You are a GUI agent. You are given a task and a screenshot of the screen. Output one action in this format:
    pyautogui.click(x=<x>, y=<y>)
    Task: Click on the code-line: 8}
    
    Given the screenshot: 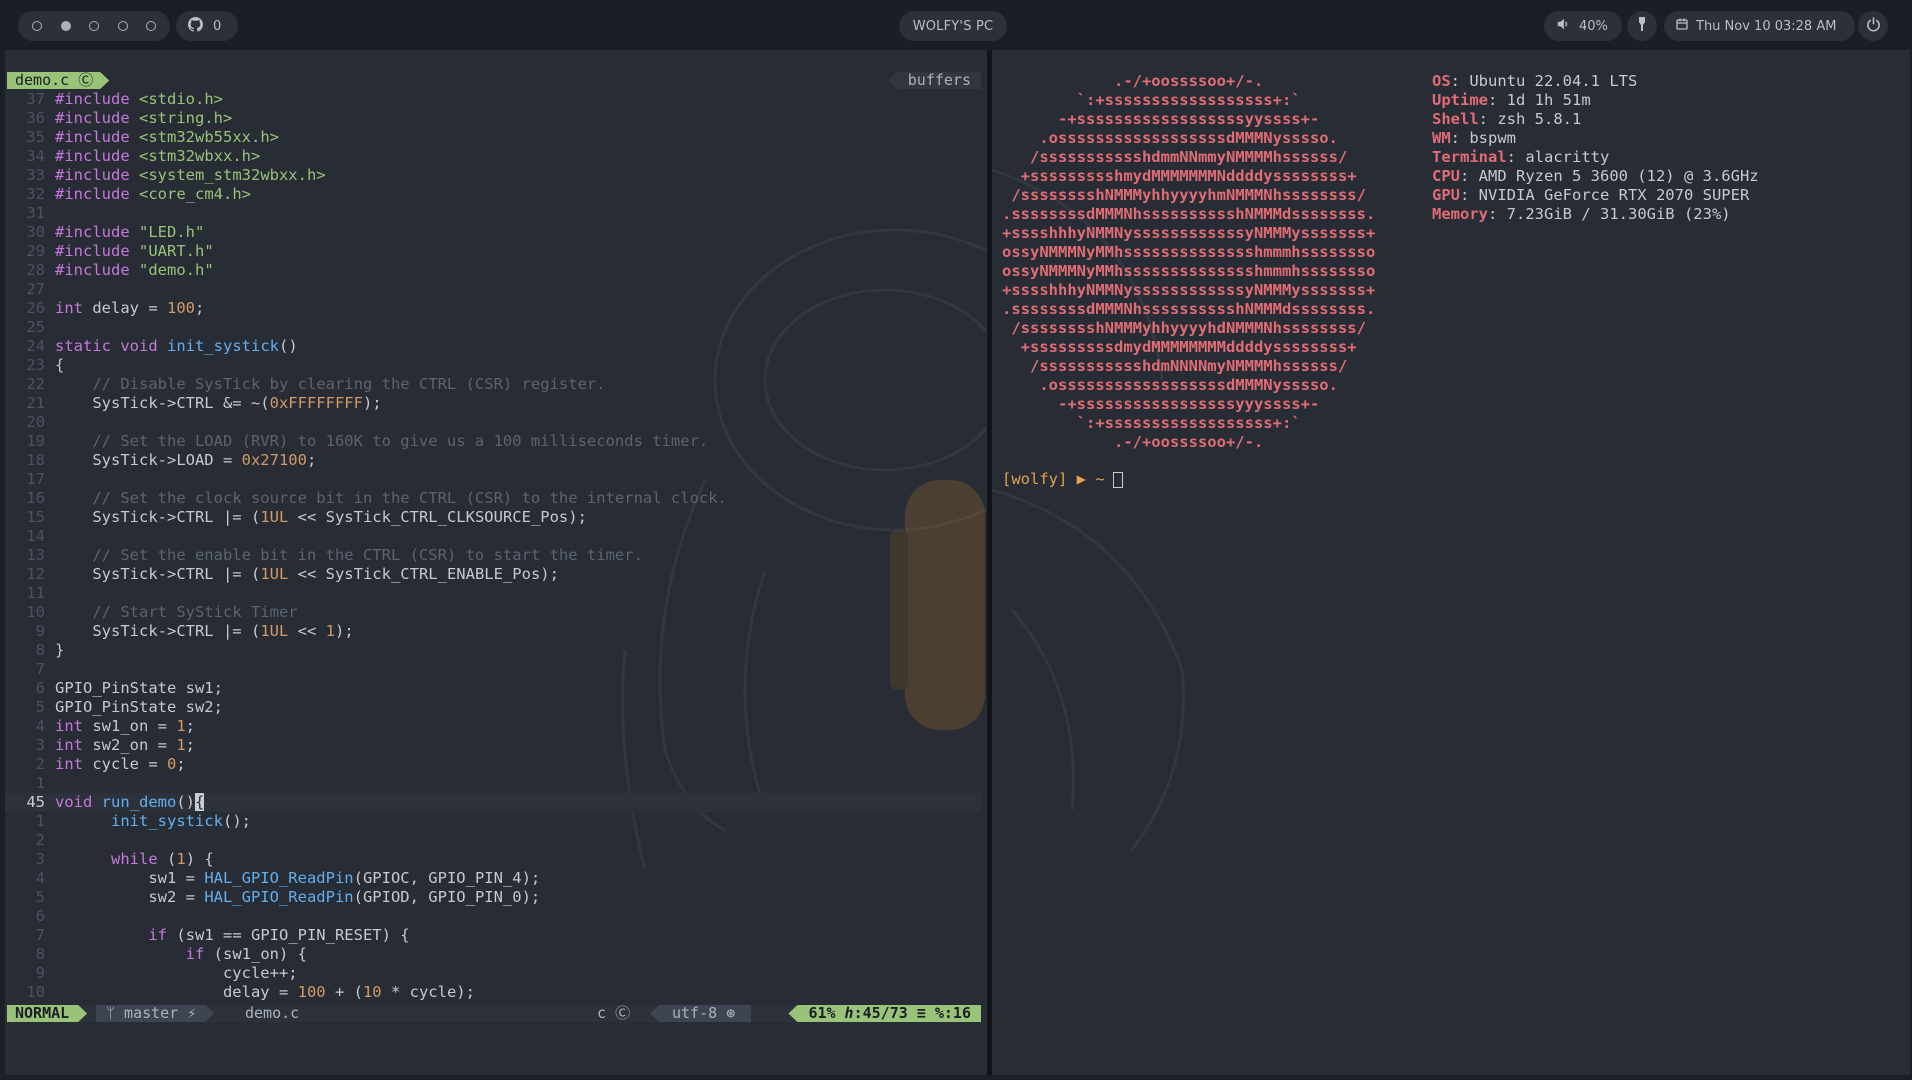 What is the action you would take?
    pyautogui.click(x=493, y=650)
    